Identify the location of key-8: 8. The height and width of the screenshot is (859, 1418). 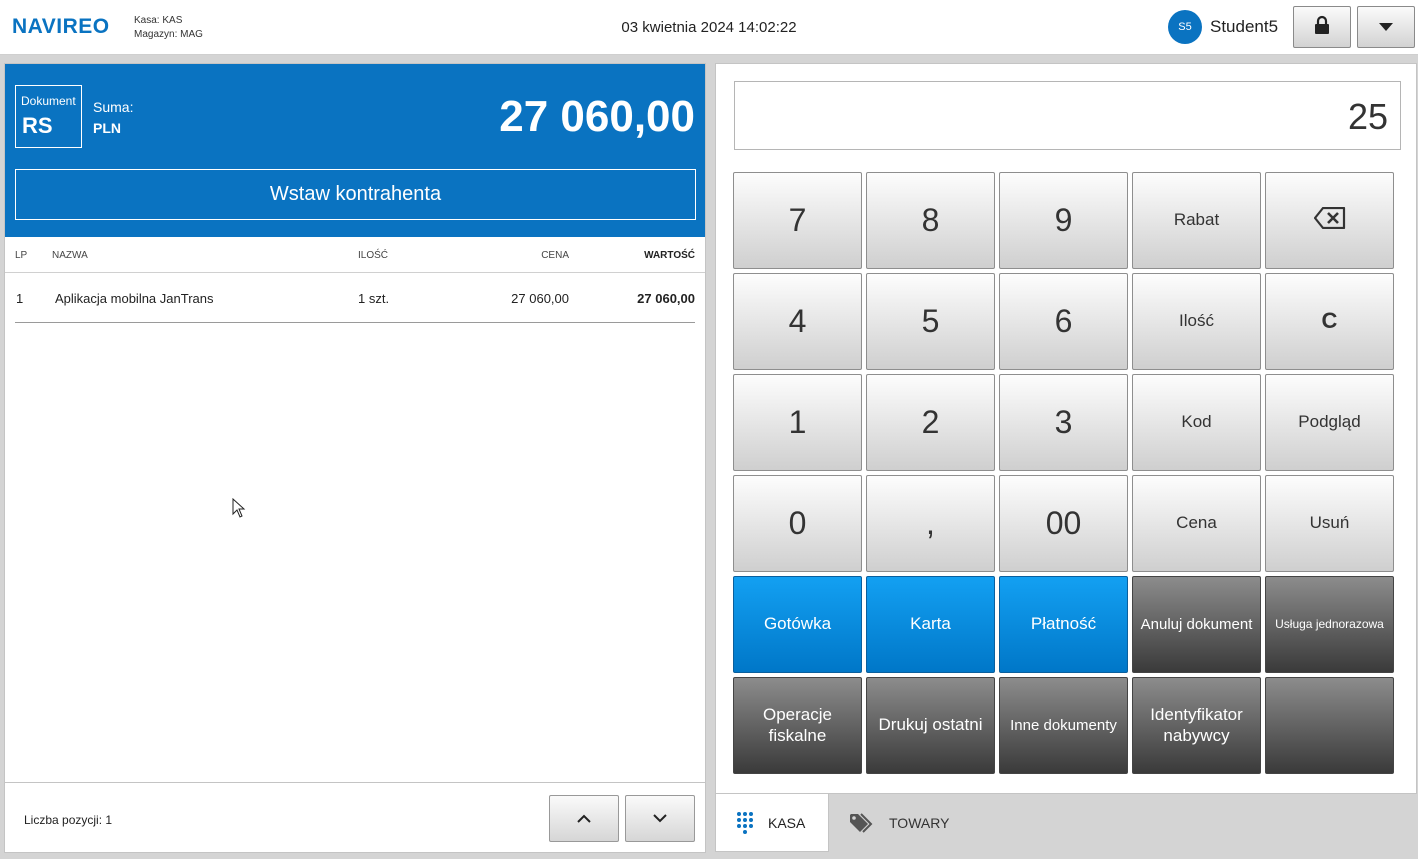
(930, 220).